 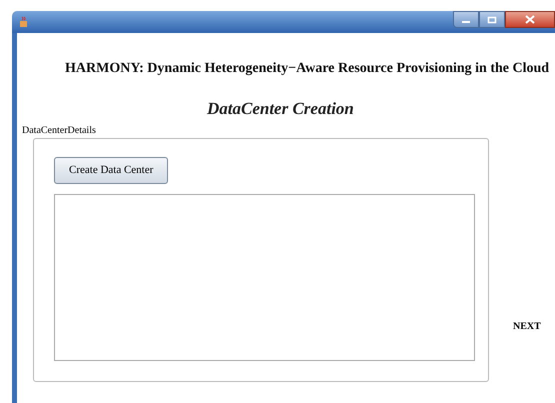 I want to click on maximize-button, so click(x=492, y=19).